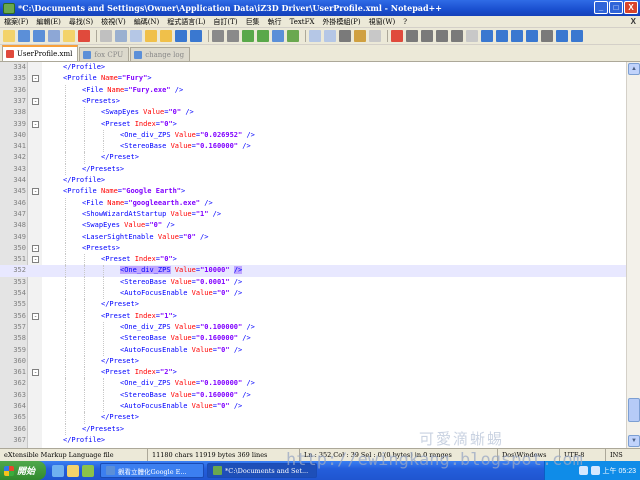  I want to click on code-line: 343 </Presets>, so click(313, 169).